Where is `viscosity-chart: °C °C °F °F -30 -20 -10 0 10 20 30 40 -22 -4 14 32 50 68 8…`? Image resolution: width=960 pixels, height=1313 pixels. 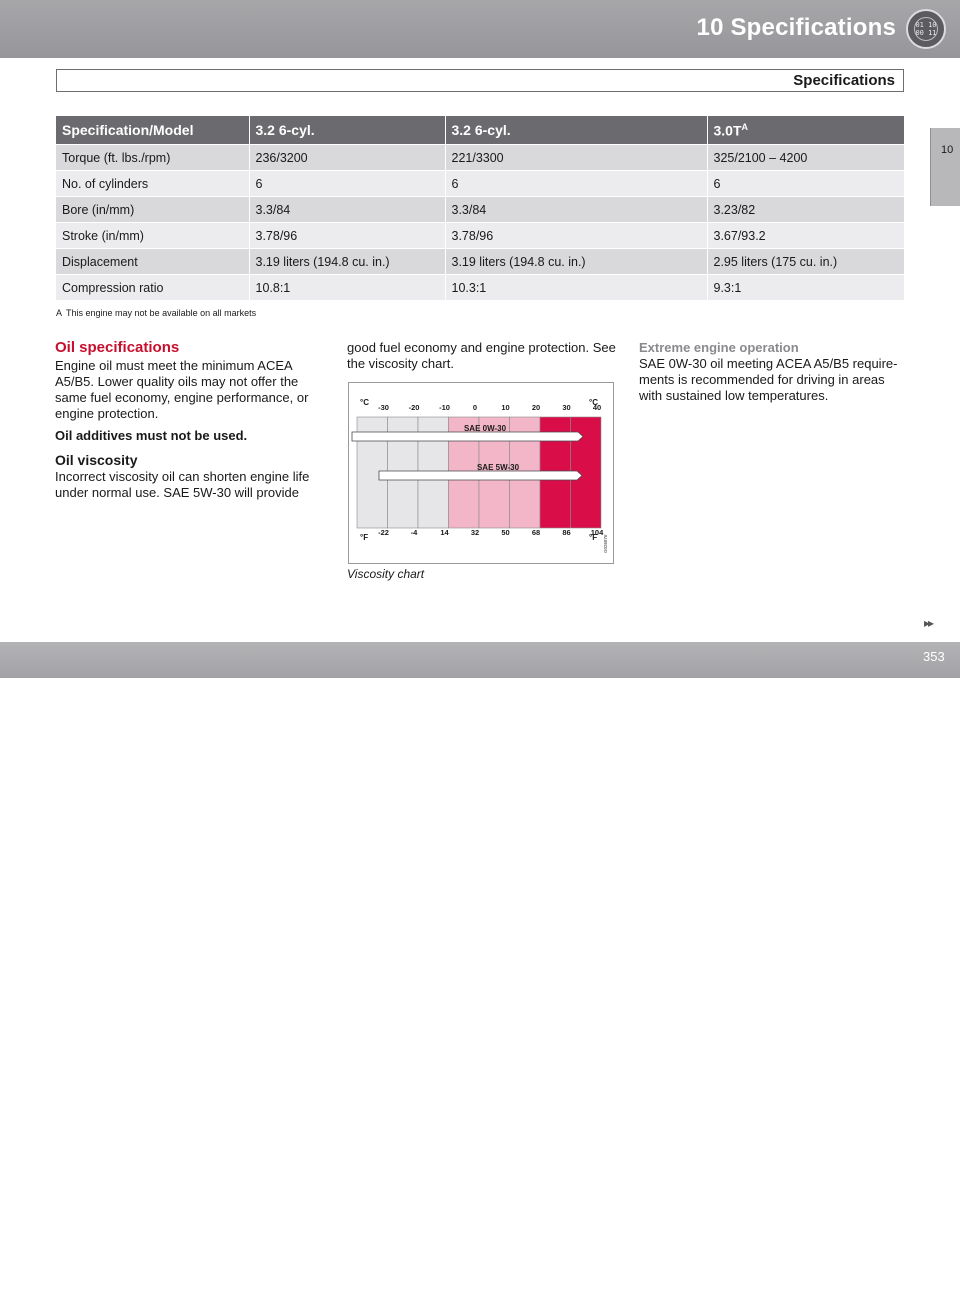 viscosity-chart: °C °C °F °F -30 -20 -10 0 10 20 30 40 -22 -4 14 32 50 68 8… is located at coordinates (481, 473).